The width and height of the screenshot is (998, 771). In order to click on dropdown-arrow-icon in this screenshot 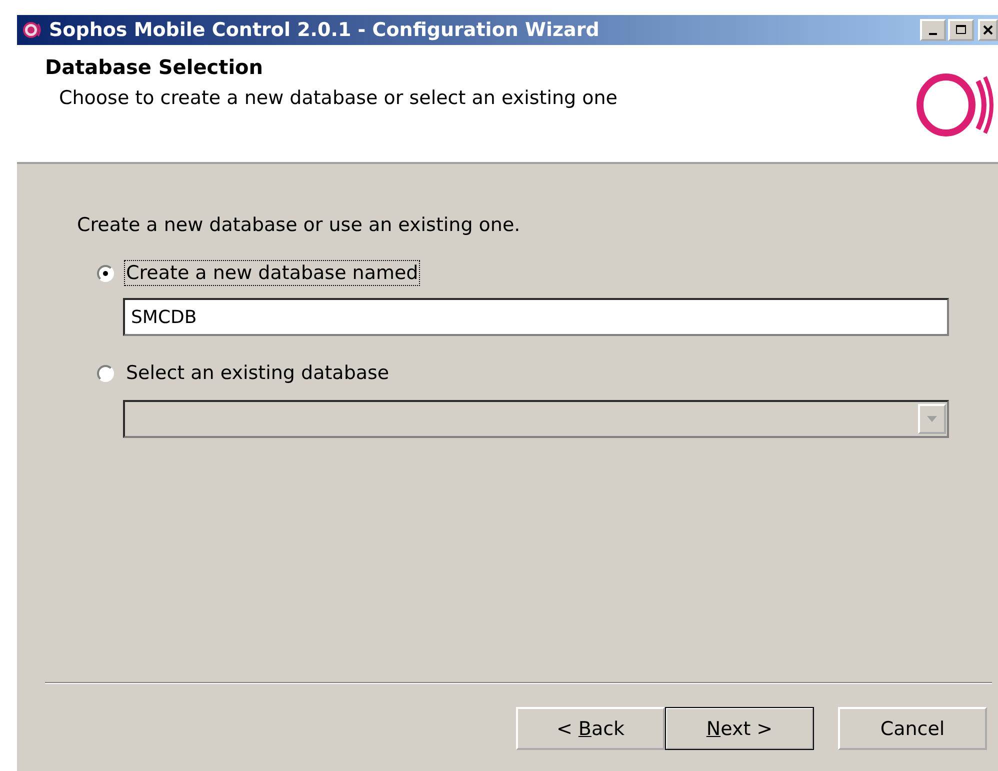, I will do `click(932, 419)`.